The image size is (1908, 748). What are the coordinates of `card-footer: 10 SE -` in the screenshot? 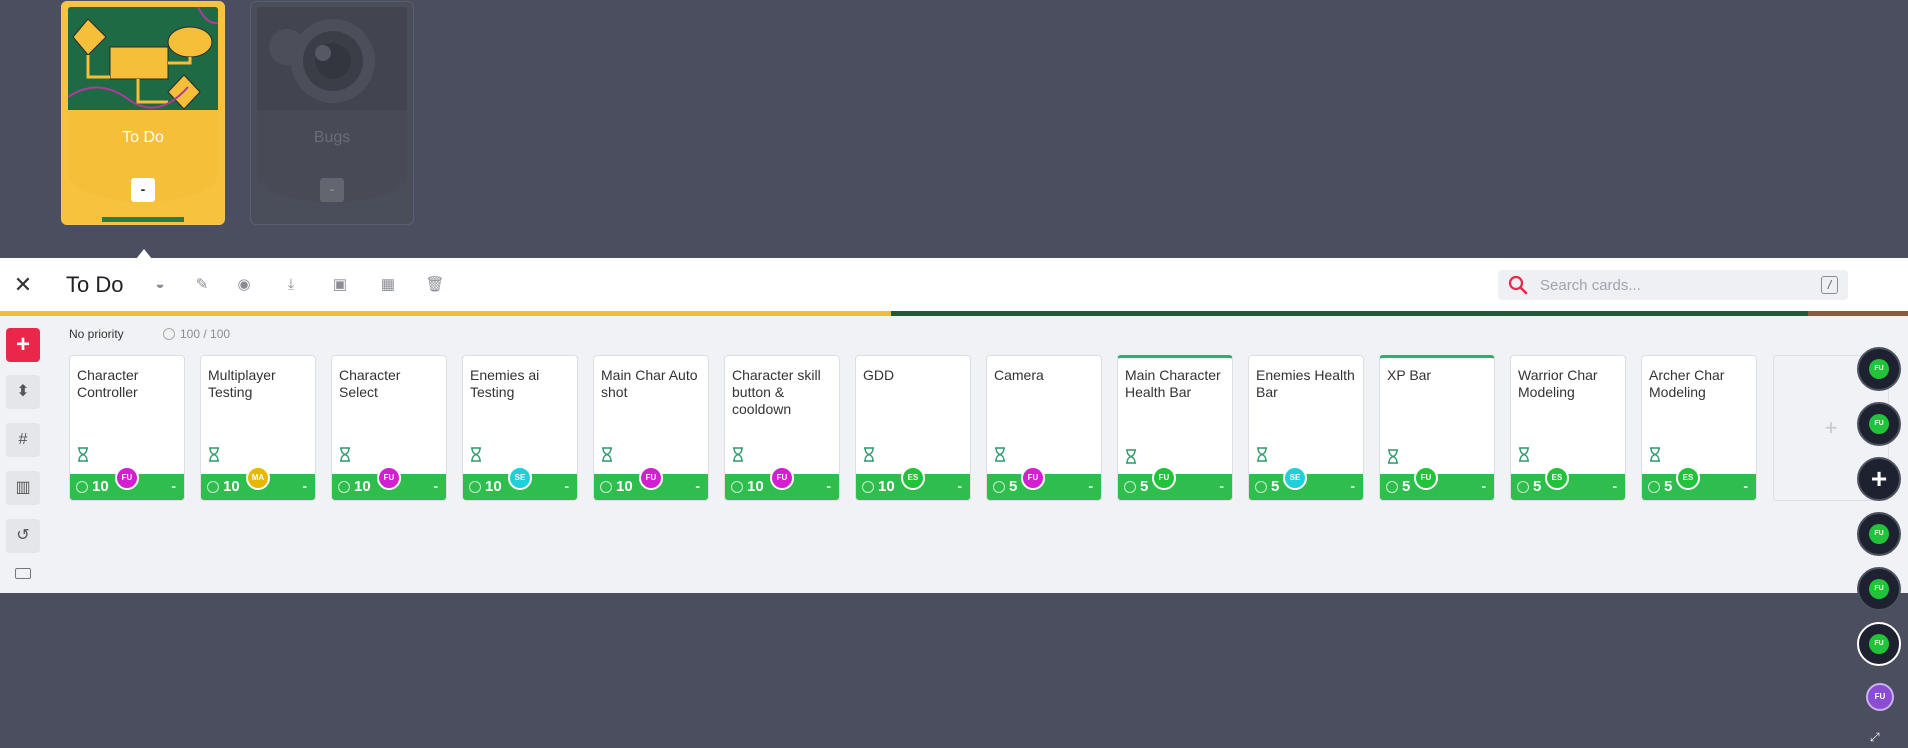 It's located at (520, 483).